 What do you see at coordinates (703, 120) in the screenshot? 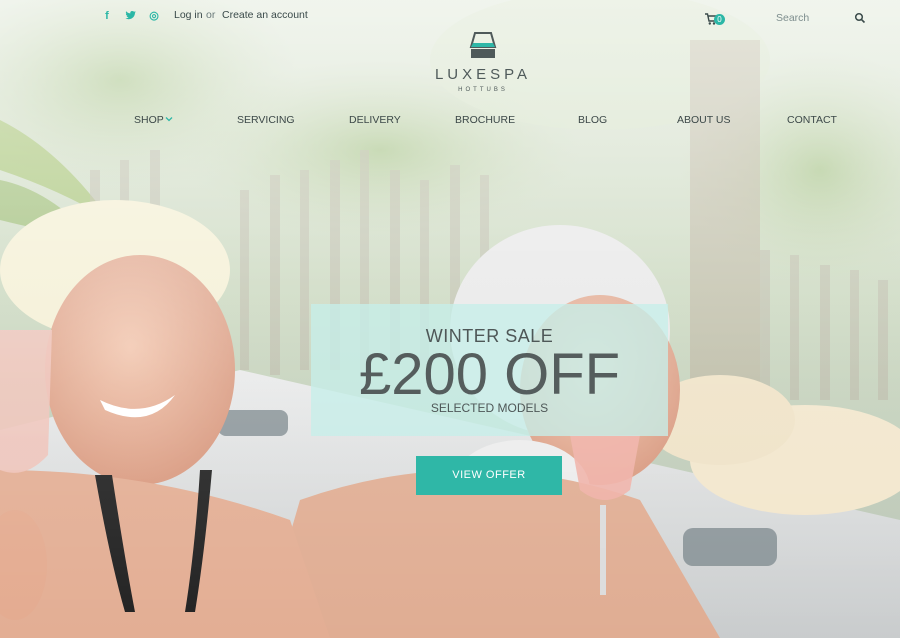
I see `nav-about-us: ABOUT US` at bounding box center [703, 120].